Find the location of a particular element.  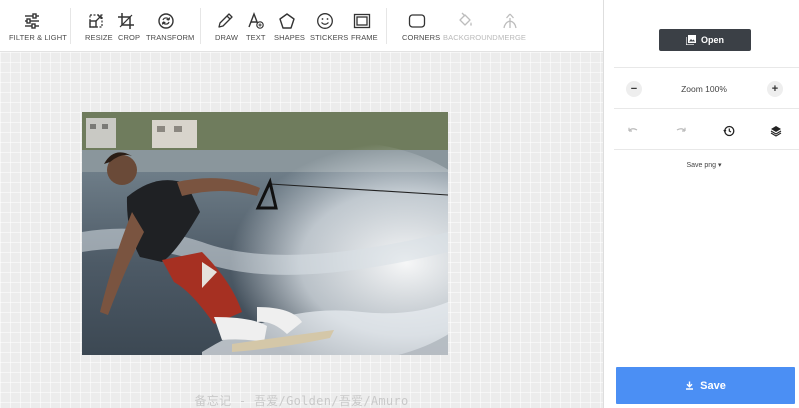

tool-label: FILTER & LIGHT is located at coordinates (38, 37).